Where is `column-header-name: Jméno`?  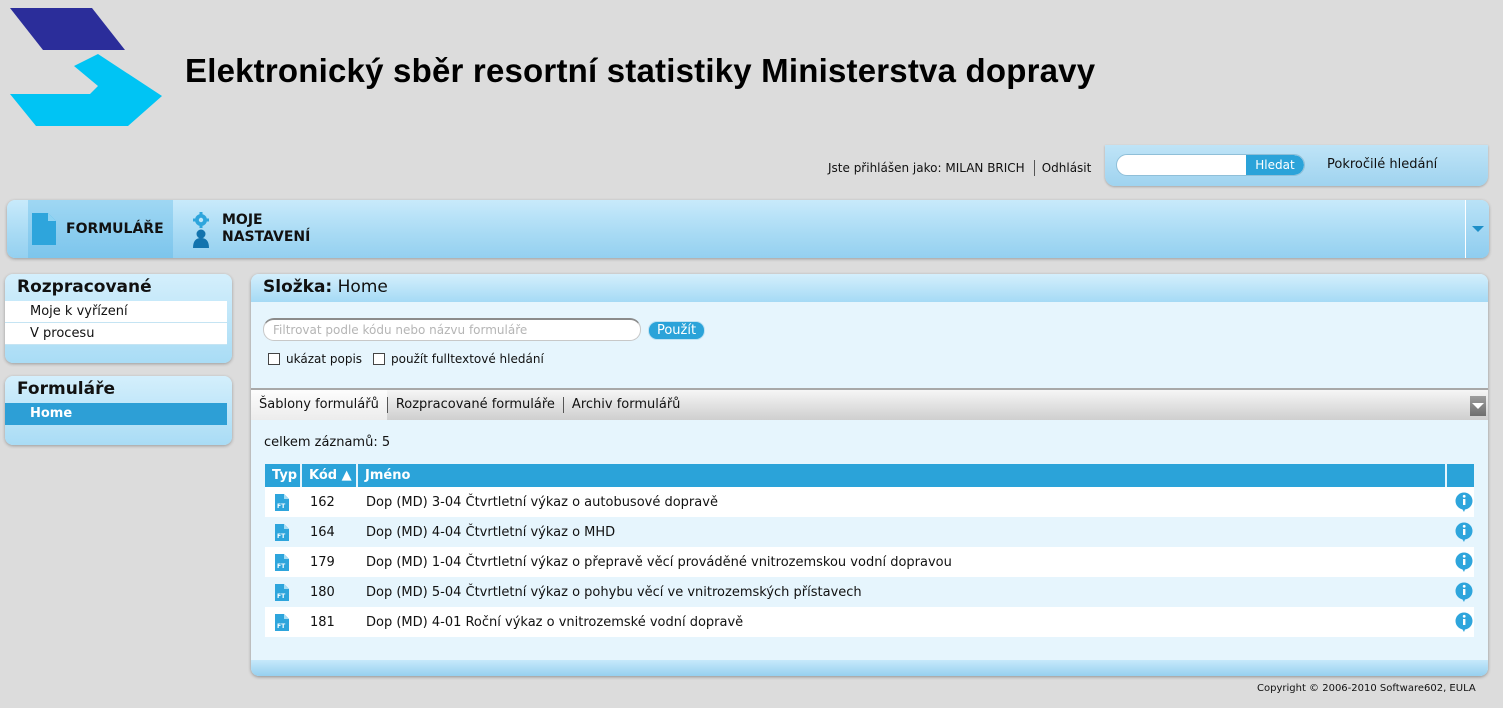 column-header-name: Jméno is located at coordinates (902, 475).